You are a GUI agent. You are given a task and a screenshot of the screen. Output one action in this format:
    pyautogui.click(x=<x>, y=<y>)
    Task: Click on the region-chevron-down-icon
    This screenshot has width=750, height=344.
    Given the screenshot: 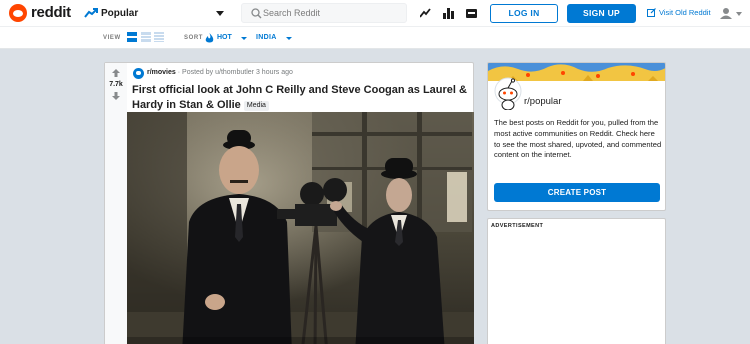 What is the action you would take?
    pyautogui.click(x=289, y=38)
    